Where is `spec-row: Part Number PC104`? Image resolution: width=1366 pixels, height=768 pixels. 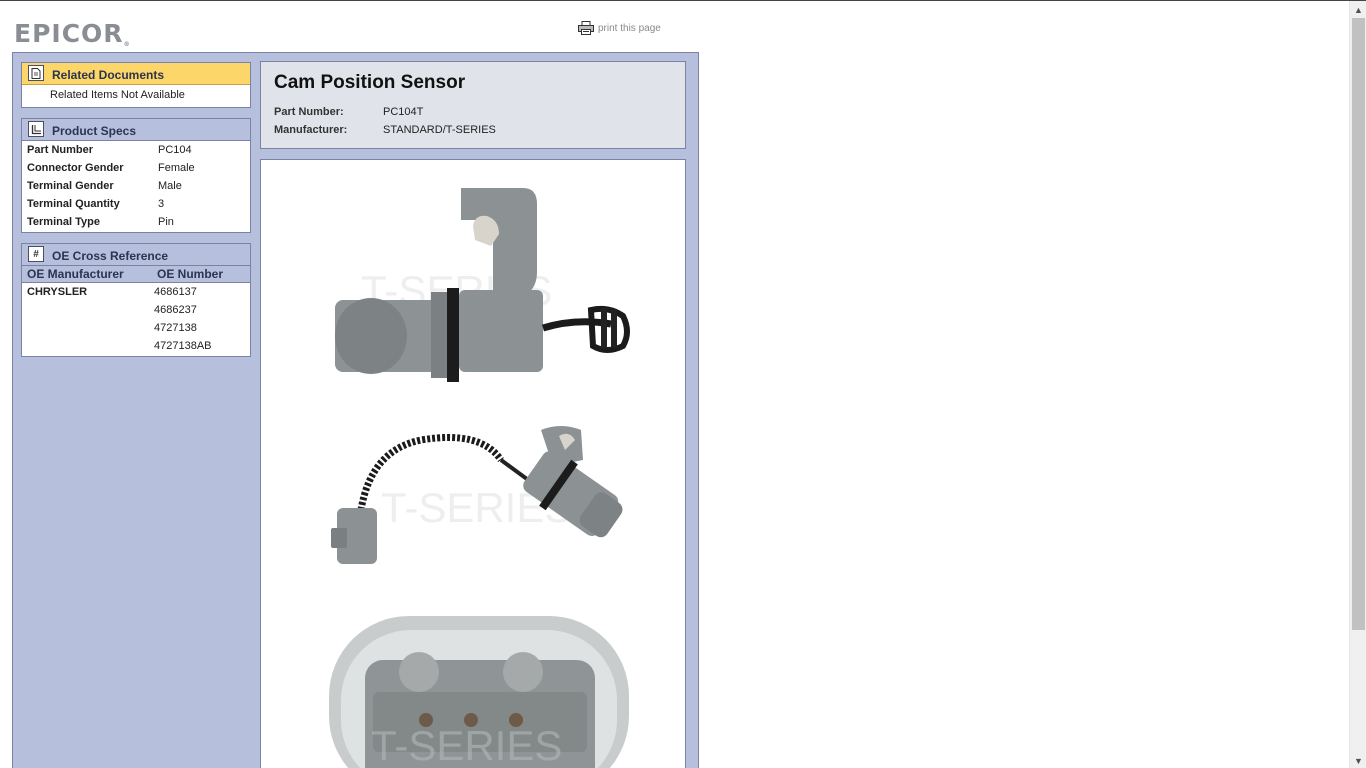 spec-row: Part Number PC104 is located at coordinates (136, 150).